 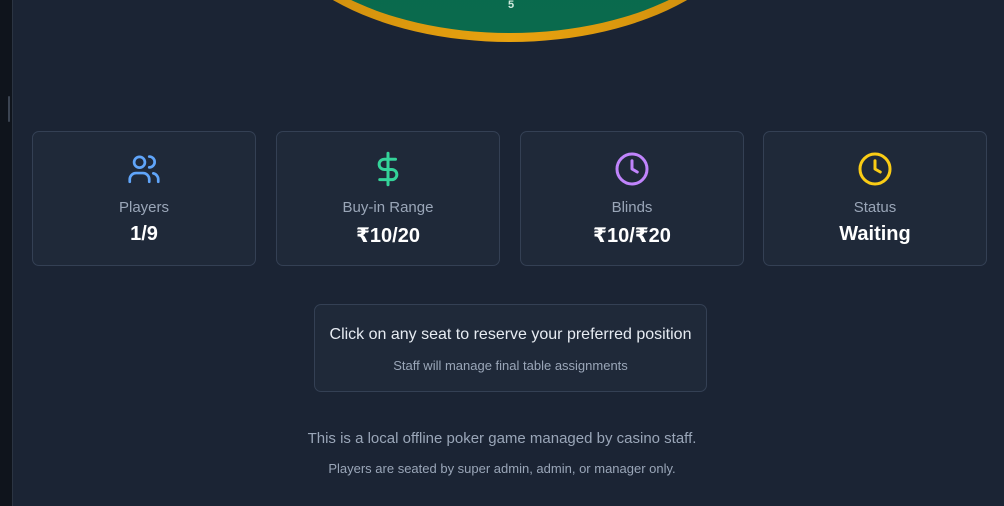 I want to click on players-card: Players 1/9, so click(x=144, y=198).